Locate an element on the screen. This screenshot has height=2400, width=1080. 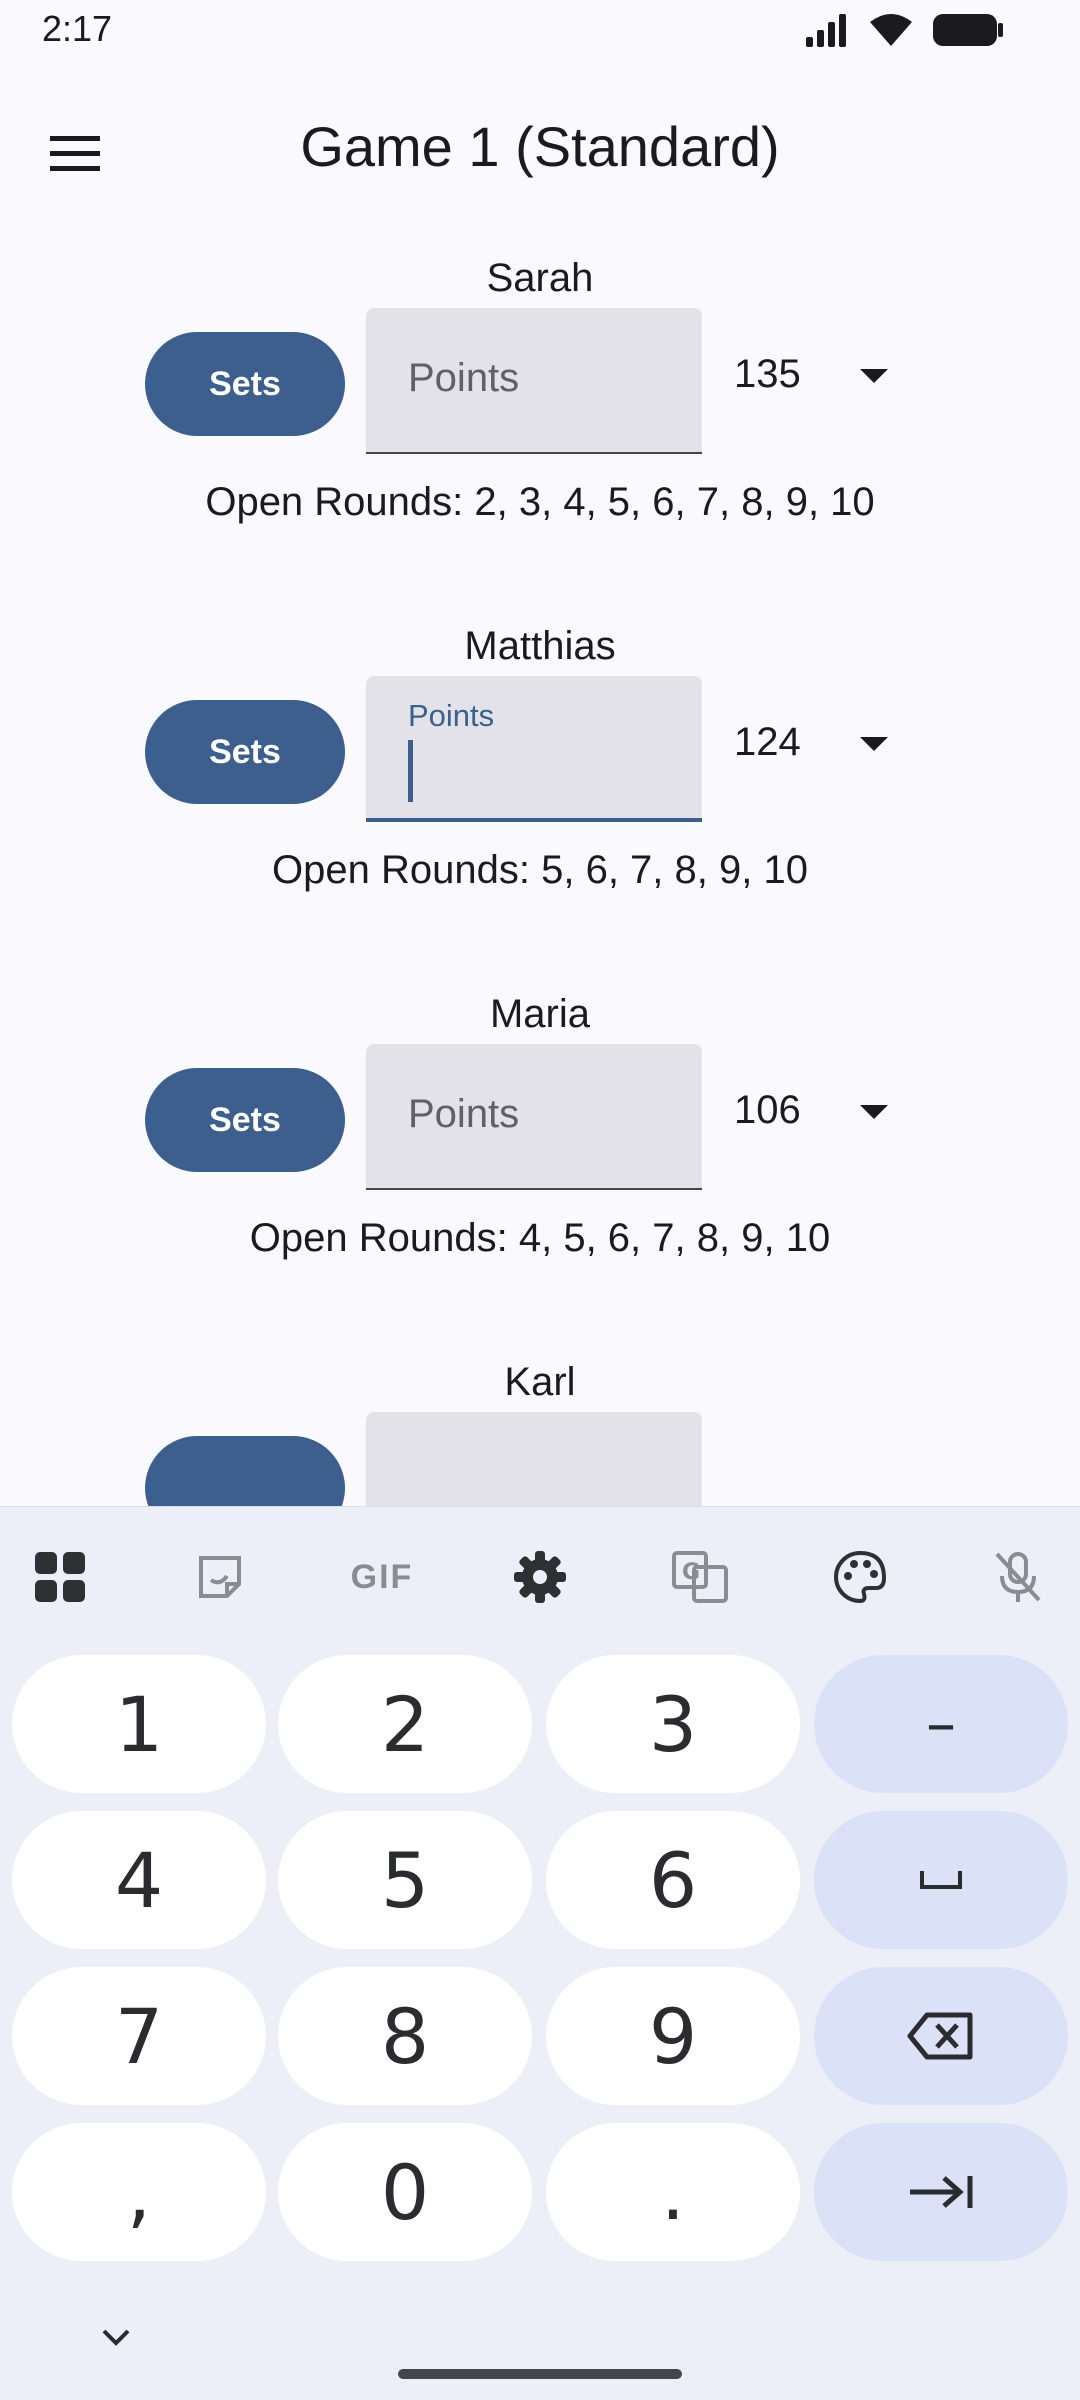
collapse-keyboard-icon is located at coordinates (116, 2337).